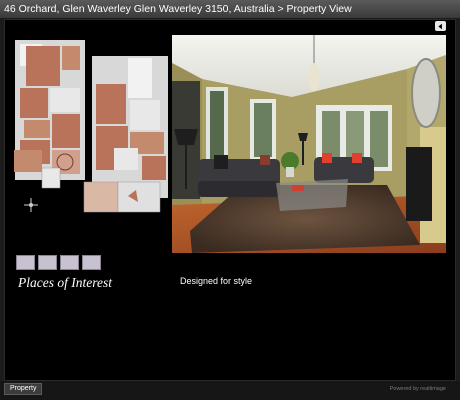 The image size is (460, 400). I want to click on collapse-button, so click(440, 26).